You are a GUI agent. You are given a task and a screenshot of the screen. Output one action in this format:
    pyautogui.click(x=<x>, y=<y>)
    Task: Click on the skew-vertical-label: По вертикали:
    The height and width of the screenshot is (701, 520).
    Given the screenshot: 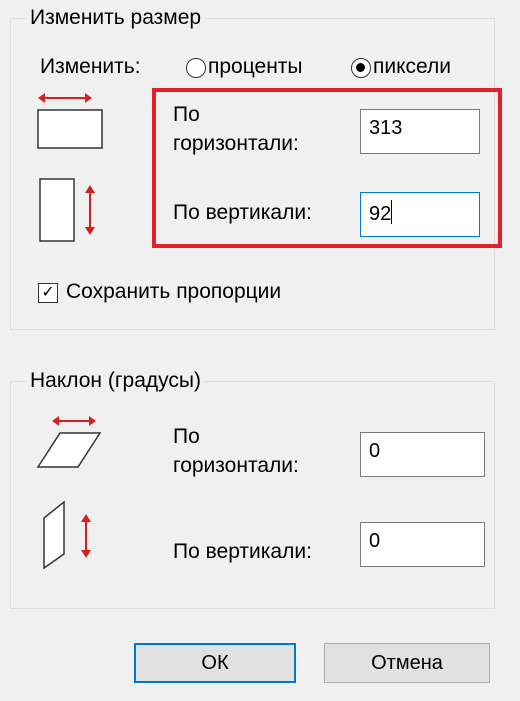 What is the action you would take?
    pyautogui.click(x=242, y=551)
    